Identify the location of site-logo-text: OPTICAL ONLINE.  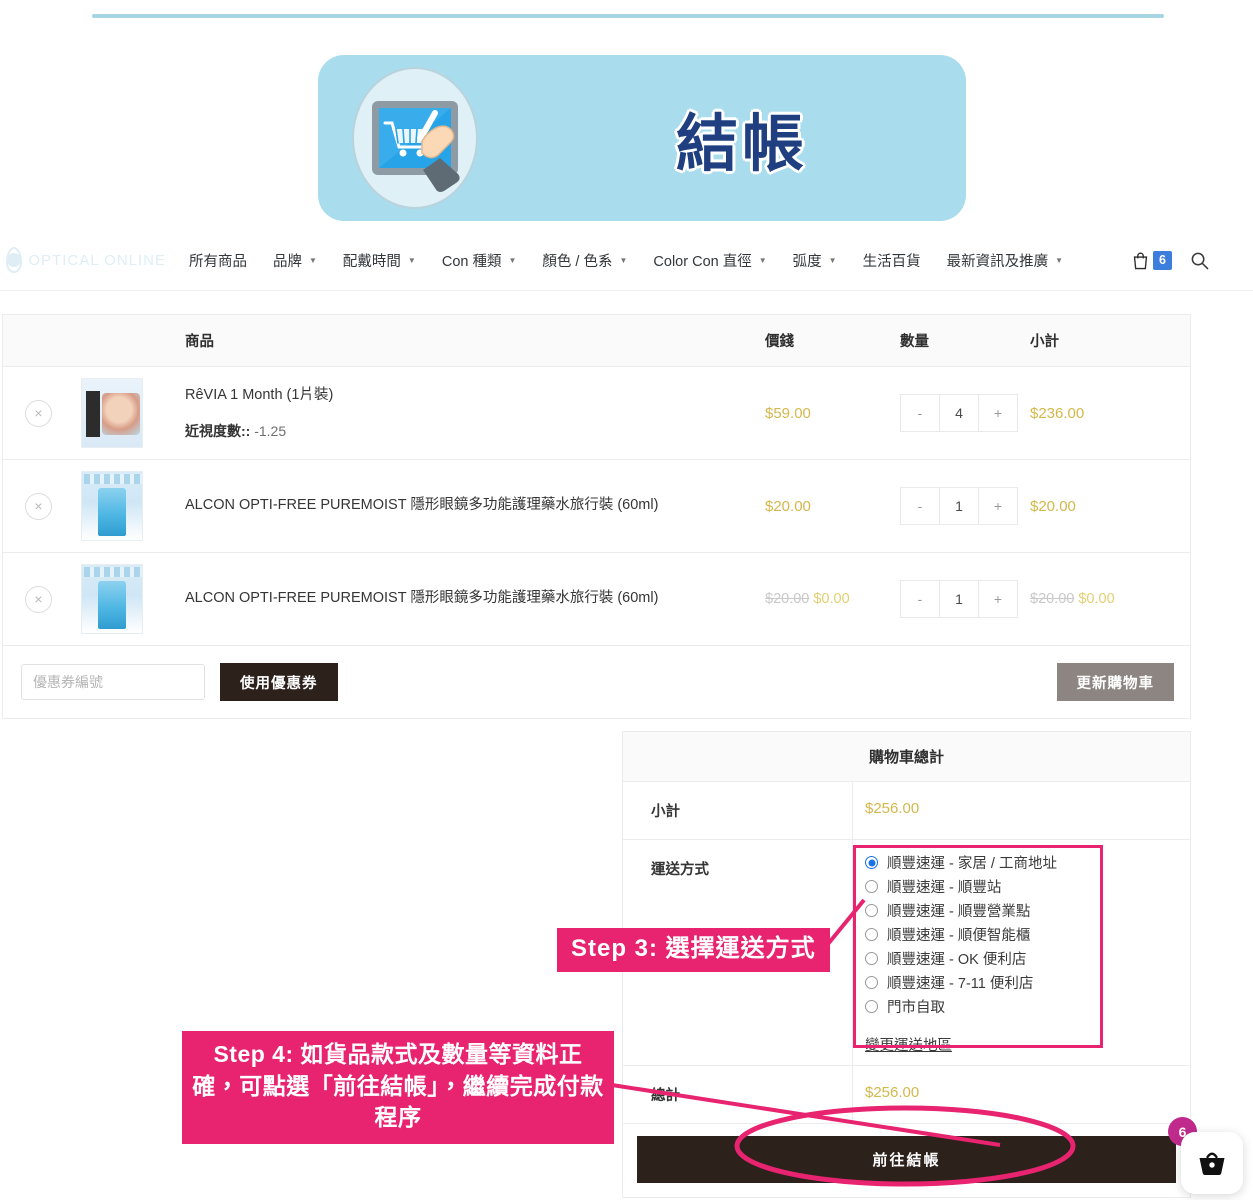
(97, 260).